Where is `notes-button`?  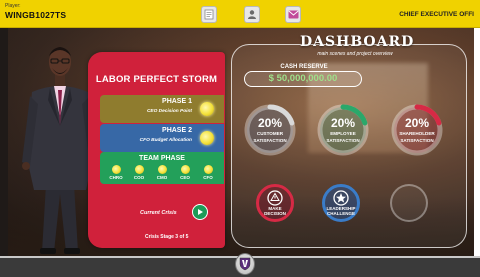
notes-button is located at coordinates (209, 14).